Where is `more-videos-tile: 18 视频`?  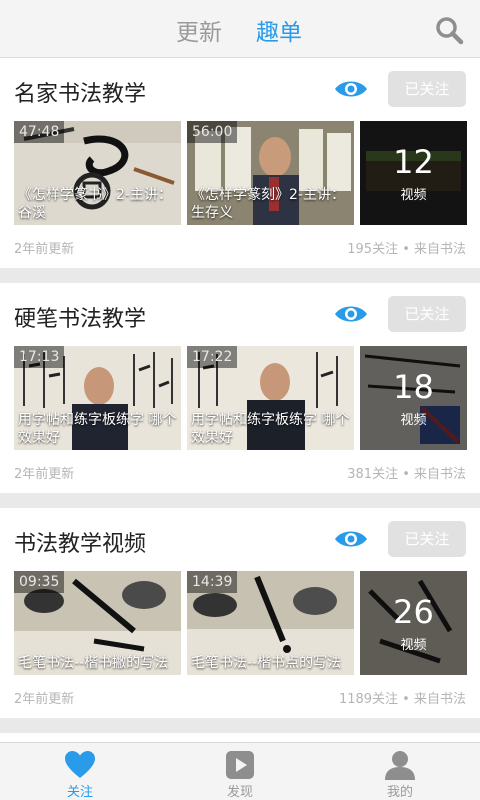 more-videos-tile: 18 视频 is located at coordinates (413, 398).